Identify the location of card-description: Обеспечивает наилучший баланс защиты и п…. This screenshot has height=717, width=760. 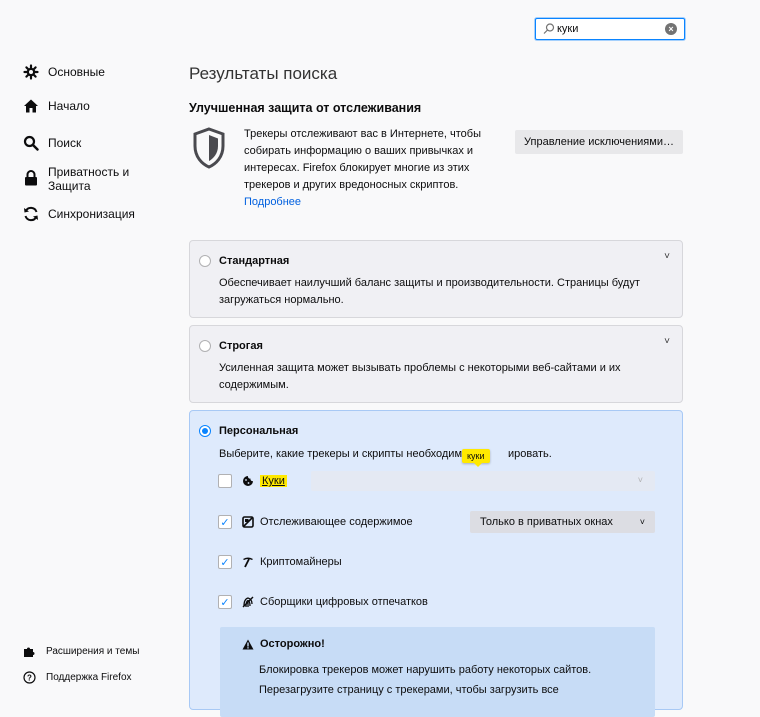
(429, 291).